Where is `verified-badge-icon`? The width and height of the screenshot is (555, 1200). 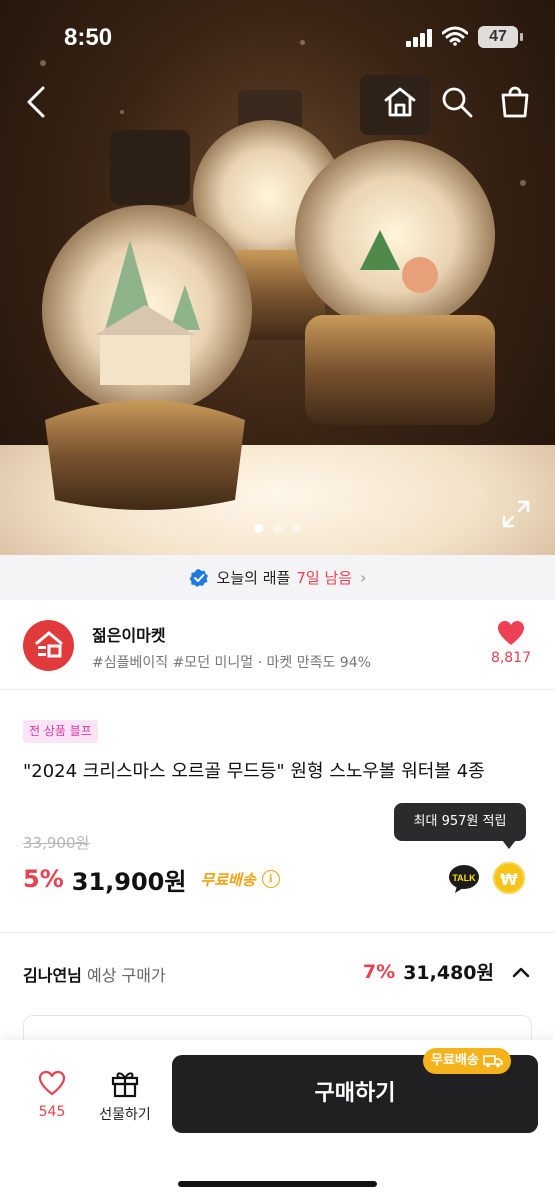 verified-badge-icon is located at coordinates (198, 577).